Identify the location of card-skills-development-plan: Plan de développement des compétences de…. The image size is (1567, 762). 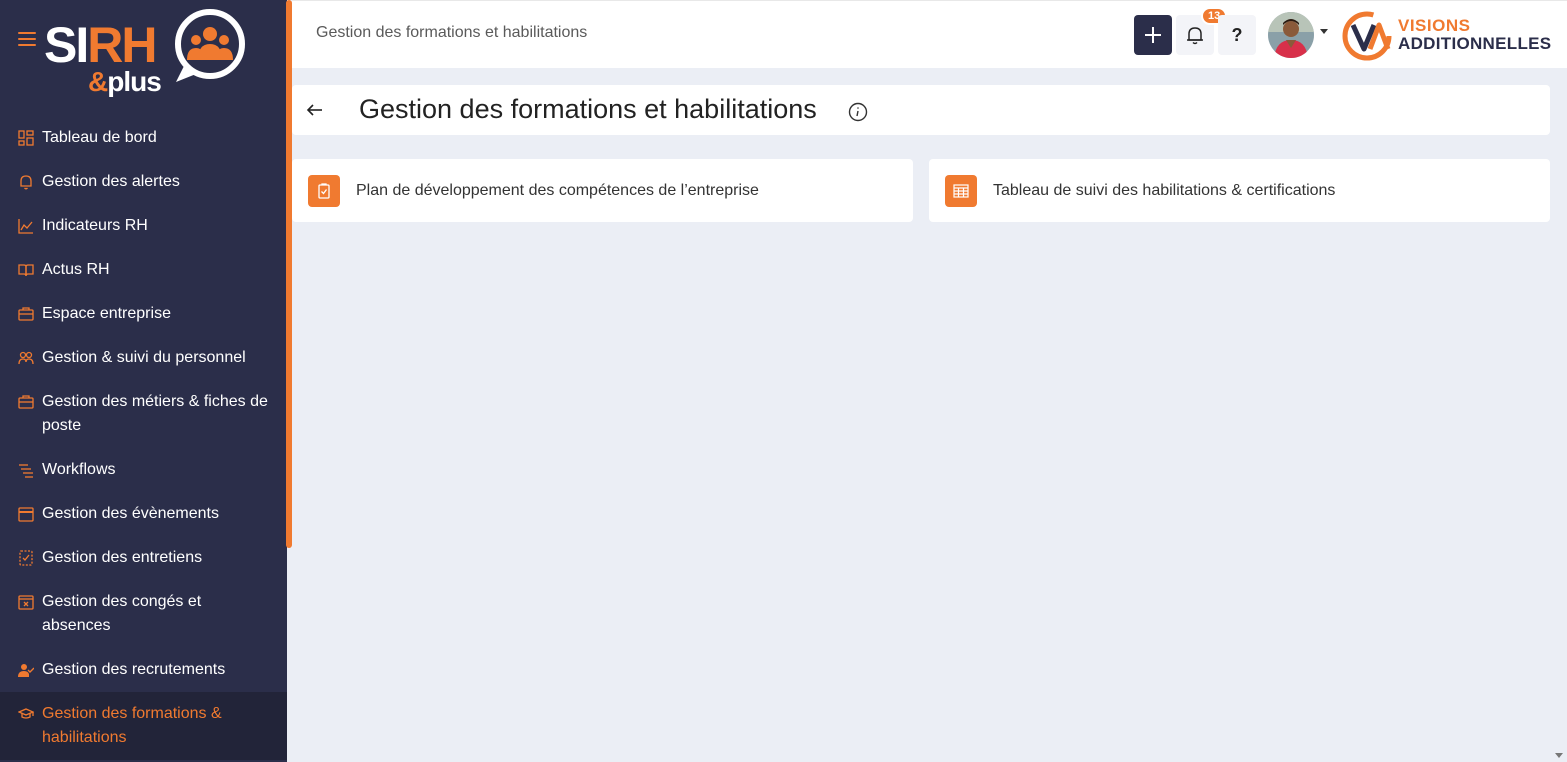
(602, 190).